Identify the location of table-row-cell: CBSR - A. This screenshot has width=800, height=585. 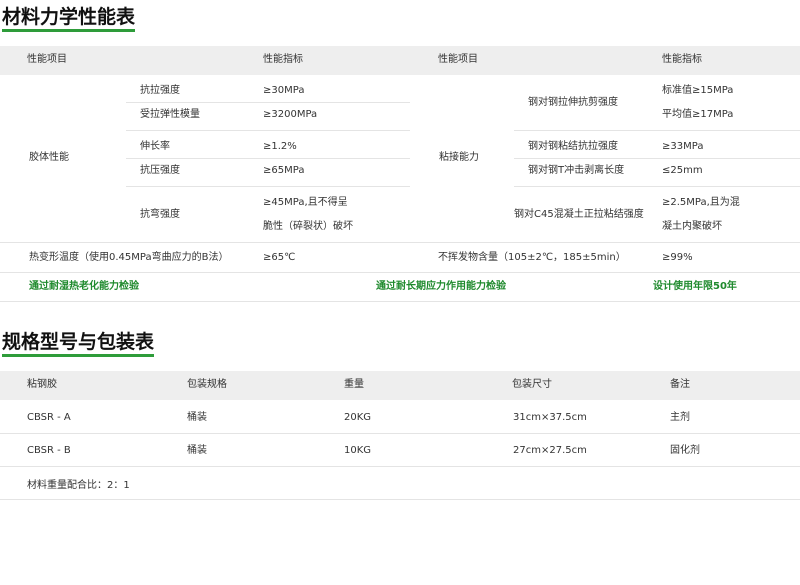
(49, 417).